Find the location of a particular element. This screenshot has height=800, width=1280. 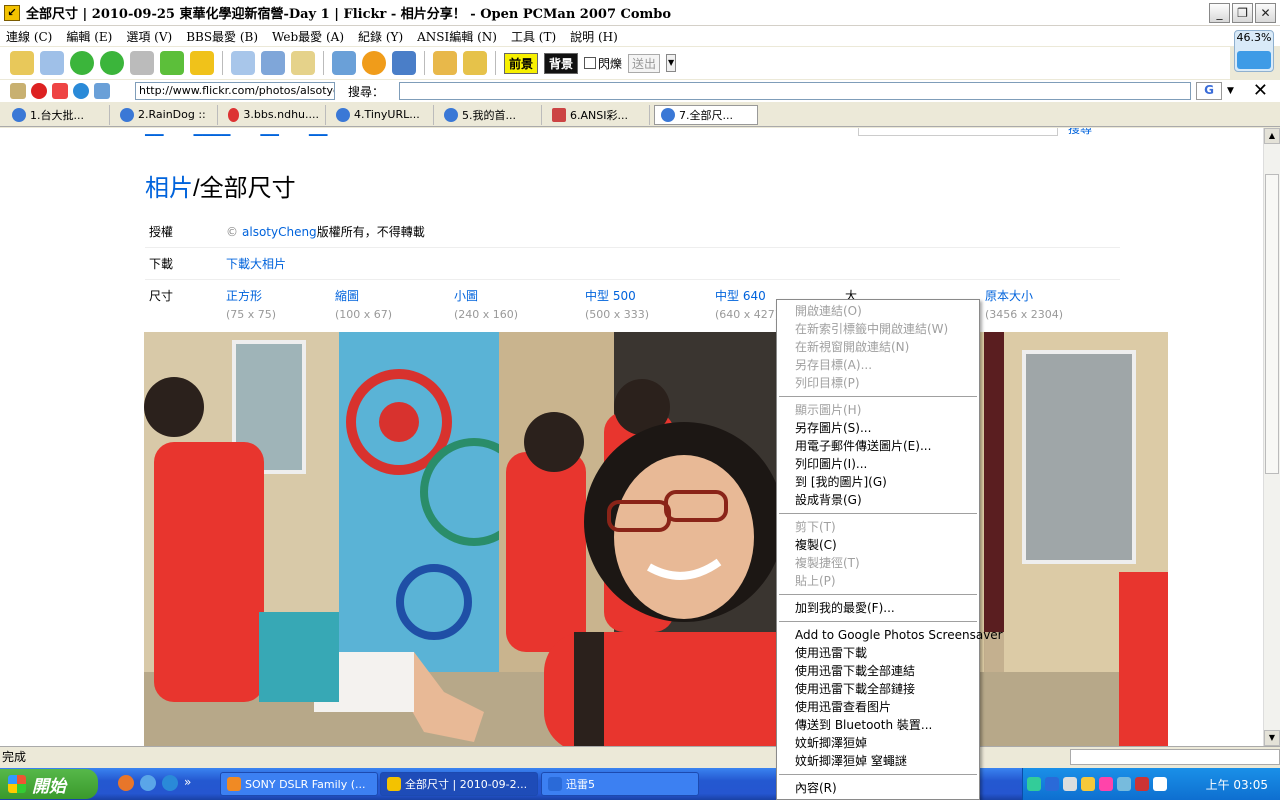

close-tab-icon: ✕ is located at coordinates (1260, 90).